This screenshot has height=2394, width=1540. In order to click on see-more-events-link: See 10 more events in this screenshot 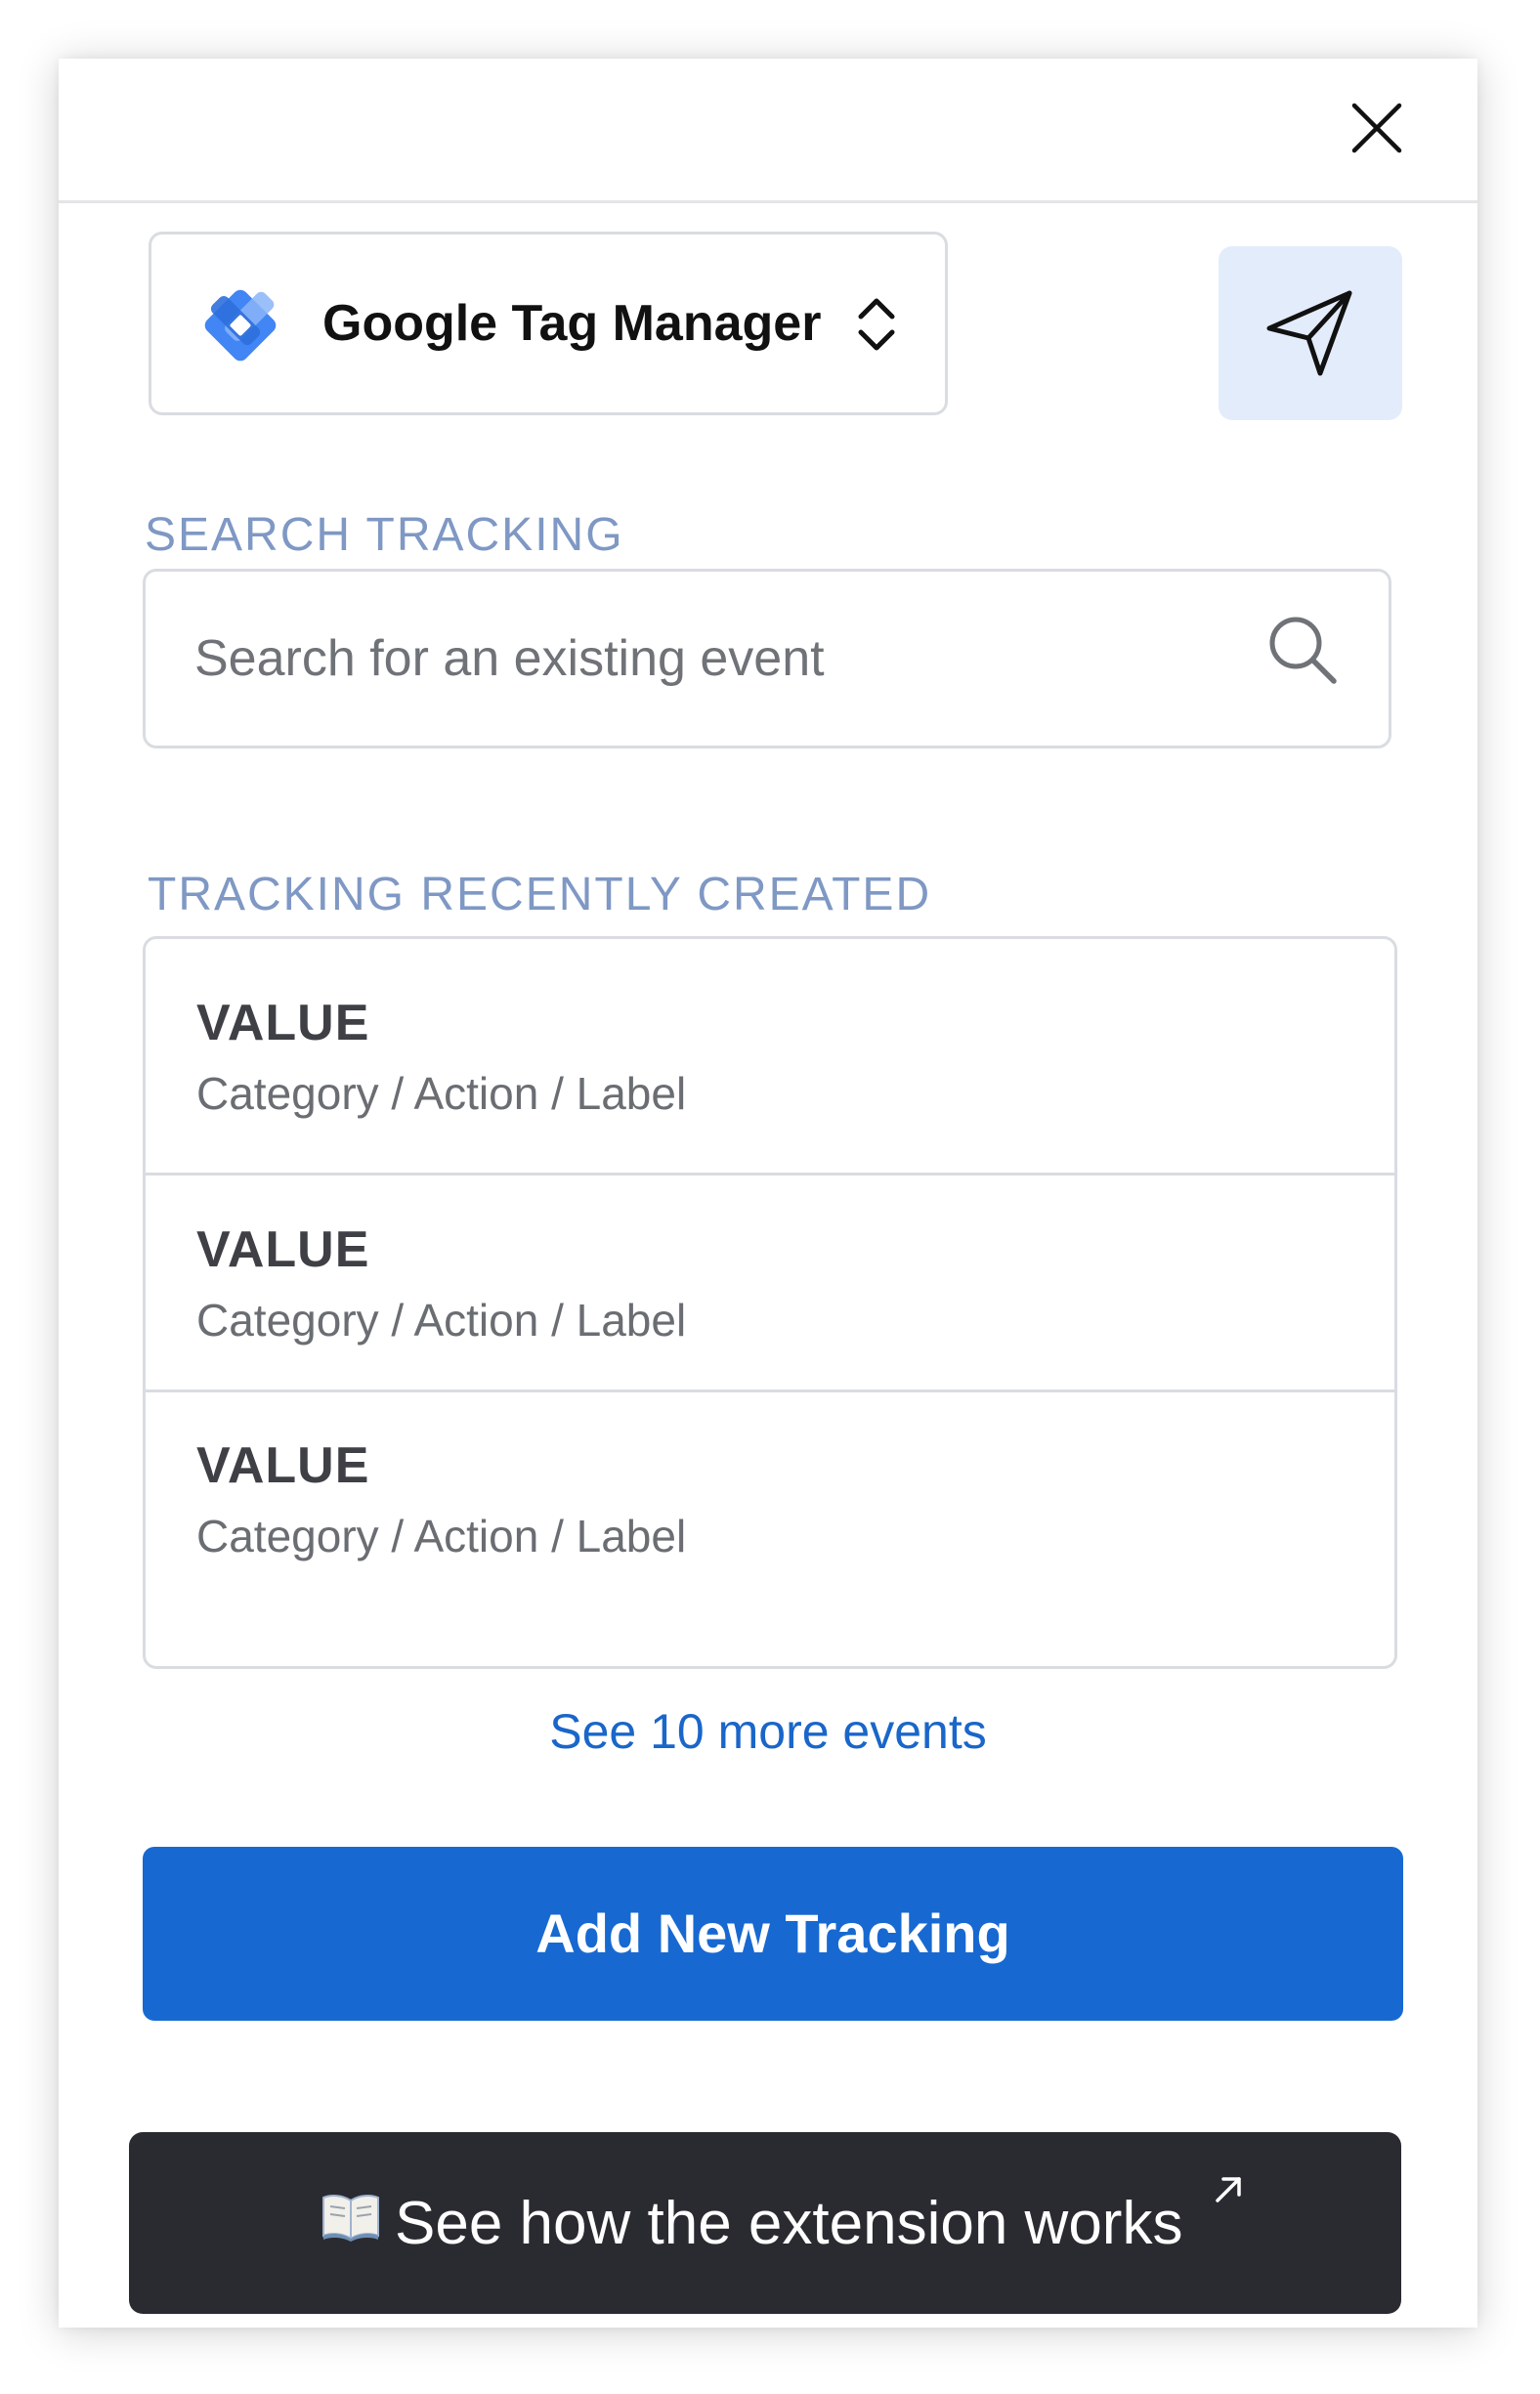, I will do `click(768, 1731)`.